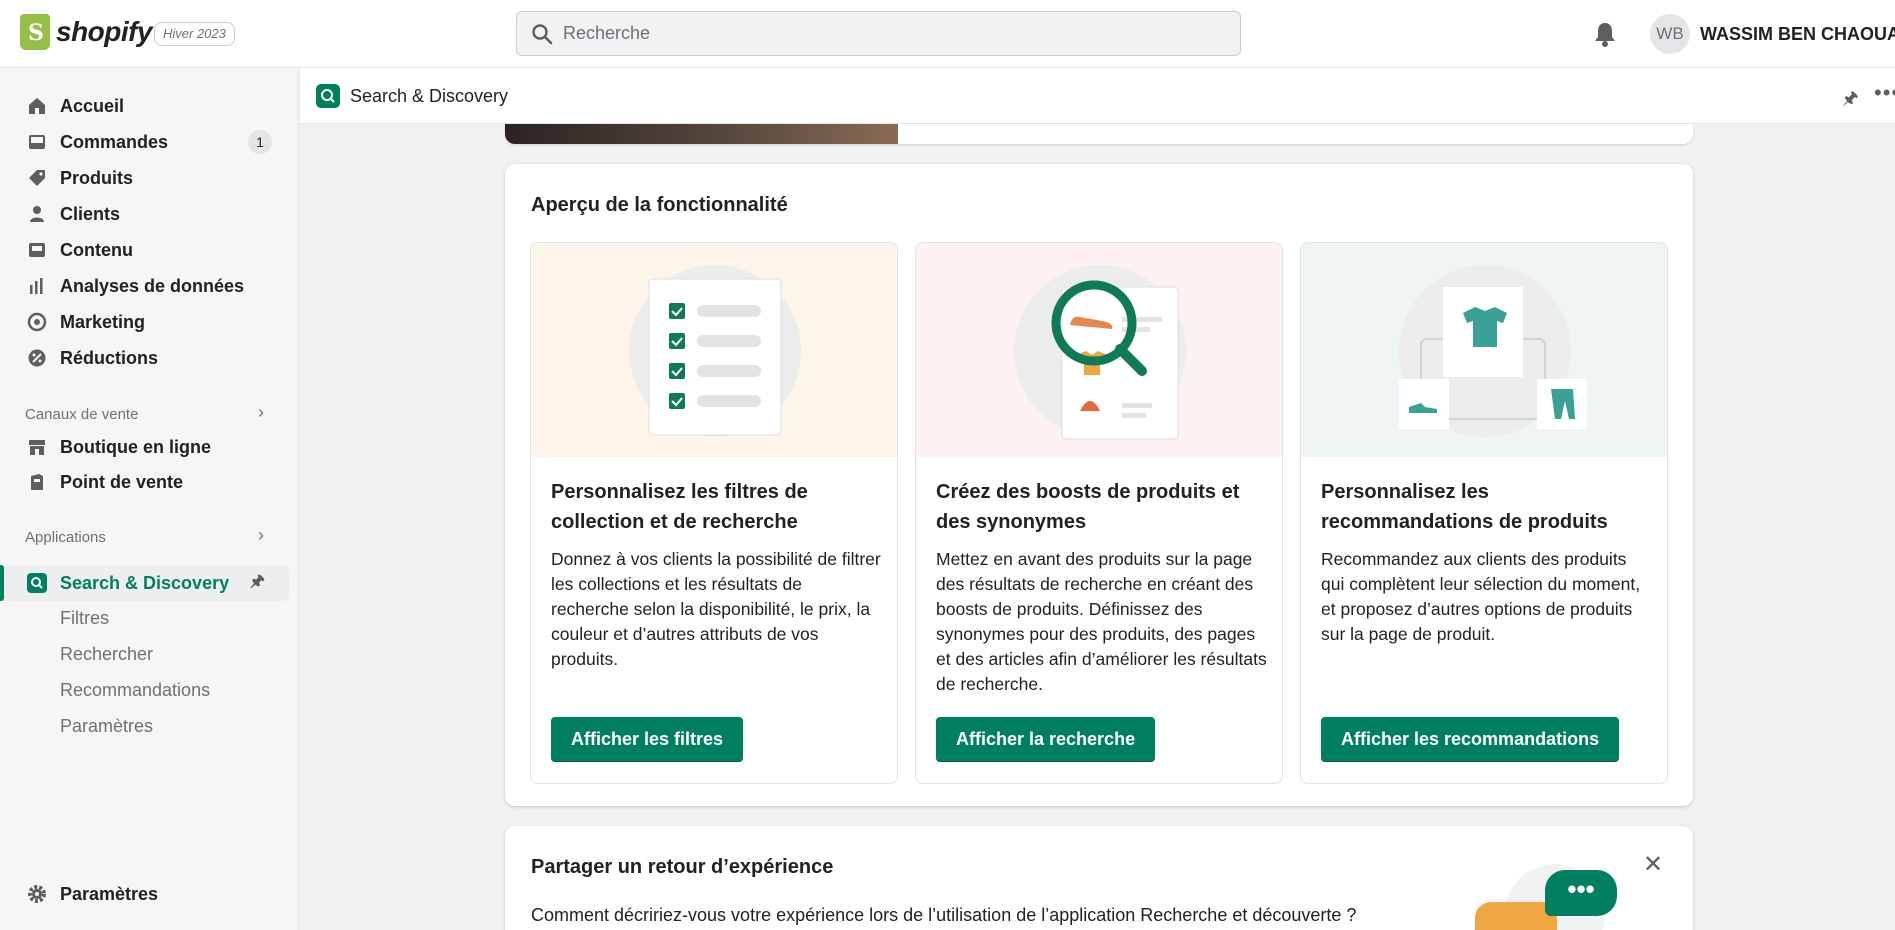 The width and height of the screenshot is (1895, 930). What do you see at coordinates (1670, 34) in the screenshot?
I see `avatar: WB` at bounding box center [1670, 34].